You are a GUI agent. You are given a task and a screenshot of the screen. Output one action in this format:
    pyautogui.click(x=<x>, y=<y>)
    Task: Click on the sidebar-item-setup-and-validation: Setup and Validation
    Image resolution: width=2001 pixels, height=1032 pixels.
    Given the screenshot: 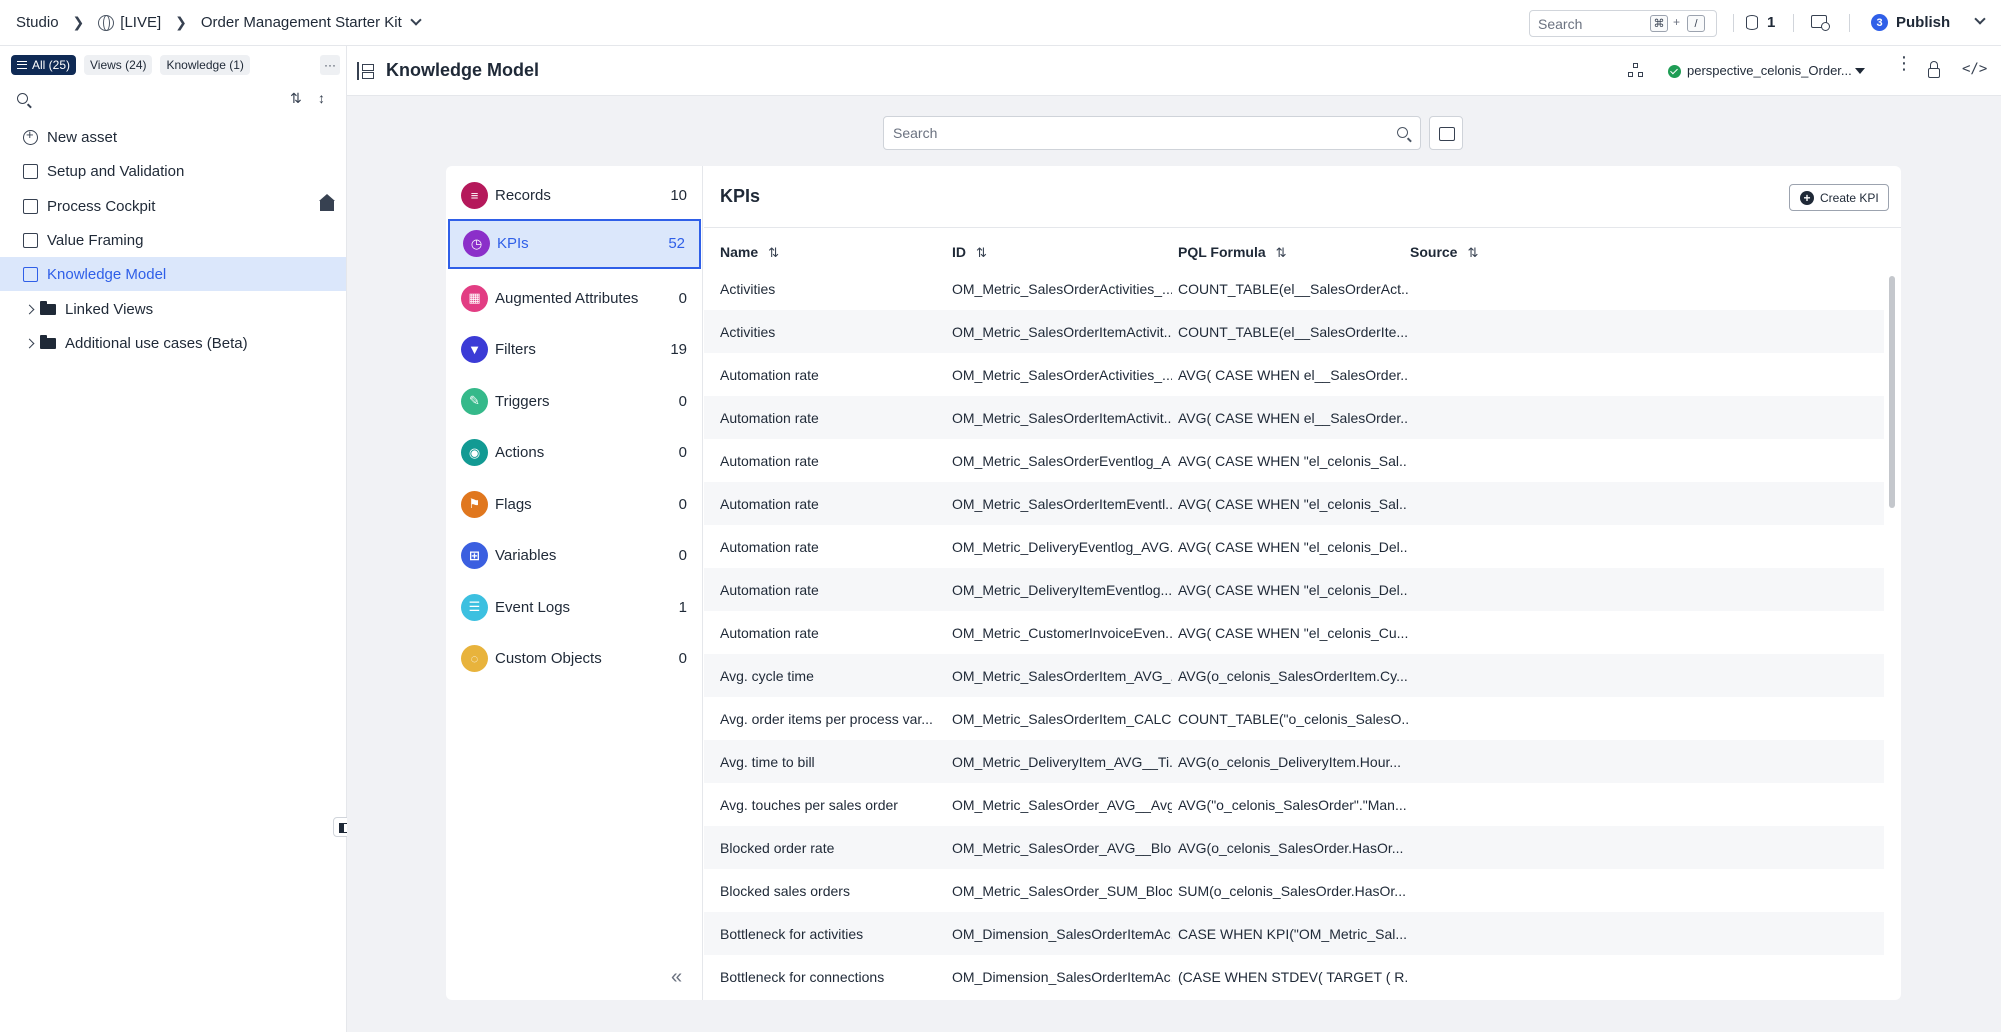 What is the action you would take?
    pyautogui.click(x=173, y=171)
    